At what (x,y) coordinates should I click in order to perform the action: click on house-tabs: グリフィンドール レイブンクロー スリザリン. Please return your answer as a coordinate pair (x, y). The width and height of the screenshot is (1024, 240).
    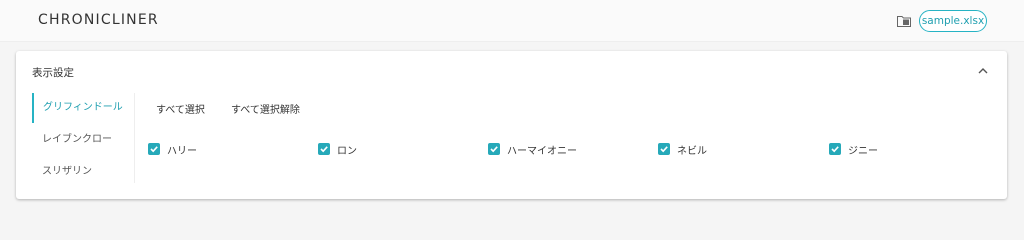
    Looking at the image, I should click on (84, 139).